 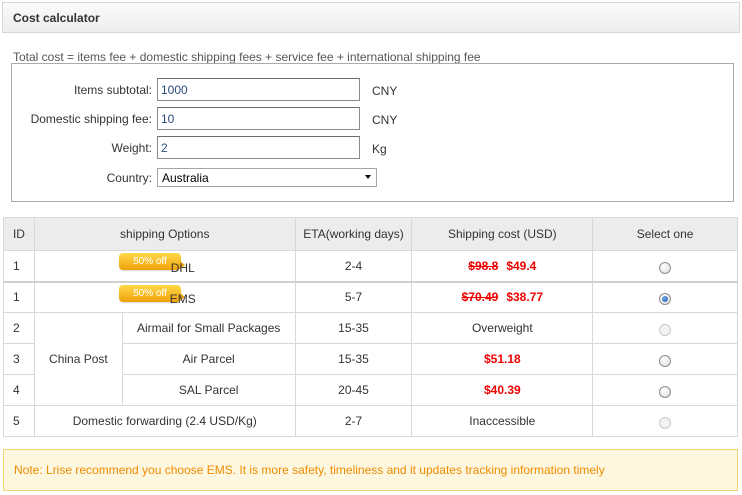 What do you see at coordinates (502, 296) in the screenshot?
I see `price-cell: $70.49 $38.77` at bounding box center [502, 296].